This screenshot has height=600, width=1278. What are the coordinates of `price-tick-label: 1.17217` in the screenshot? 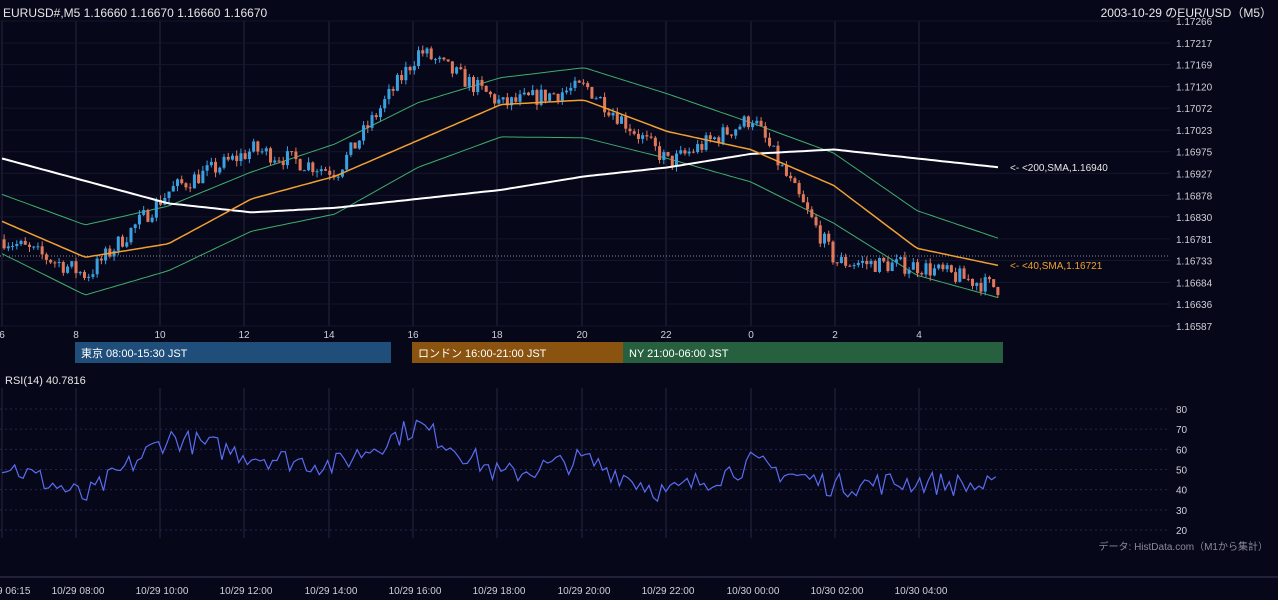 It's located at (1194, 44).